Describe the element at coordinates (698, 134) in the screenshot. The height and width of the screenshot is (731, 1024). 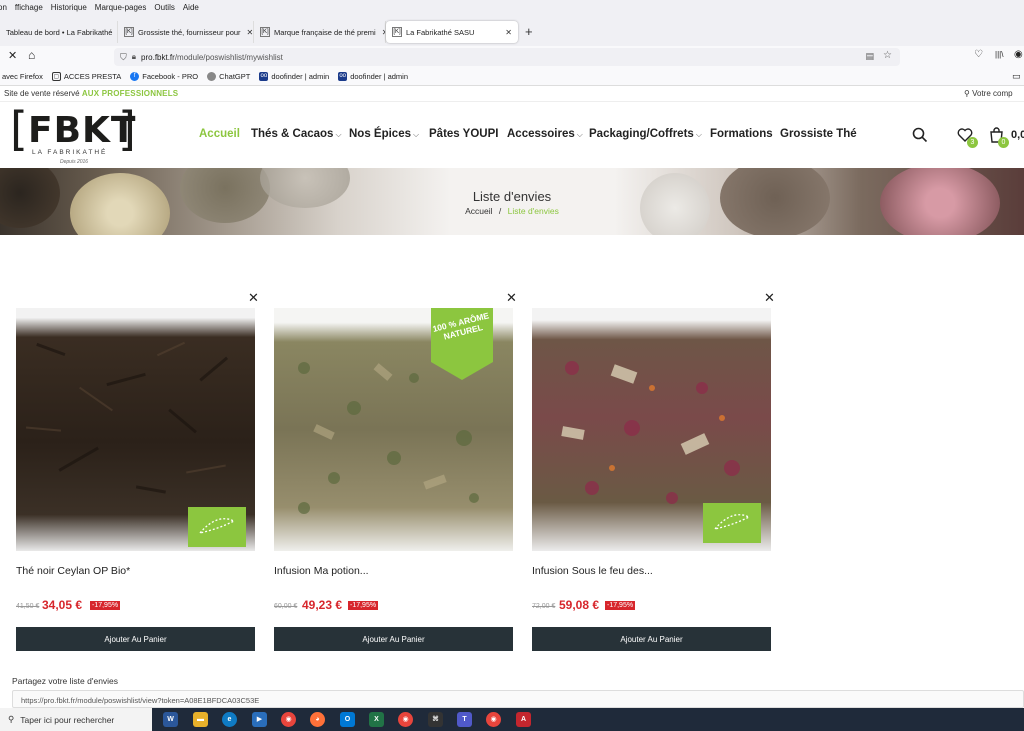
I see `chevron-down-icon: ⌵` at that location.